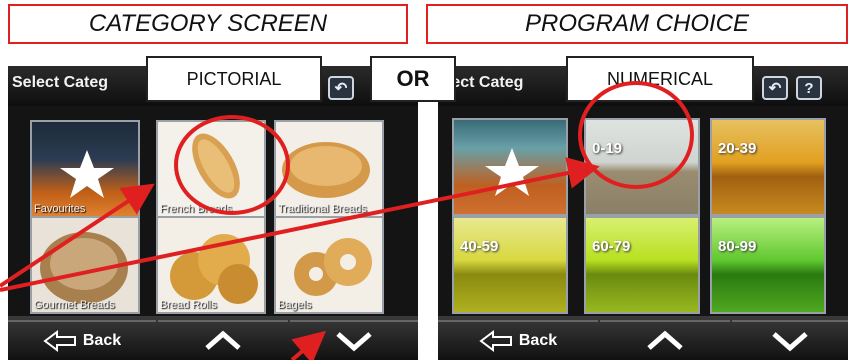 The height and width of the screenshot is (360, 851). I want to click on pictorial-label: PICTORIAL, so click(234, 78).